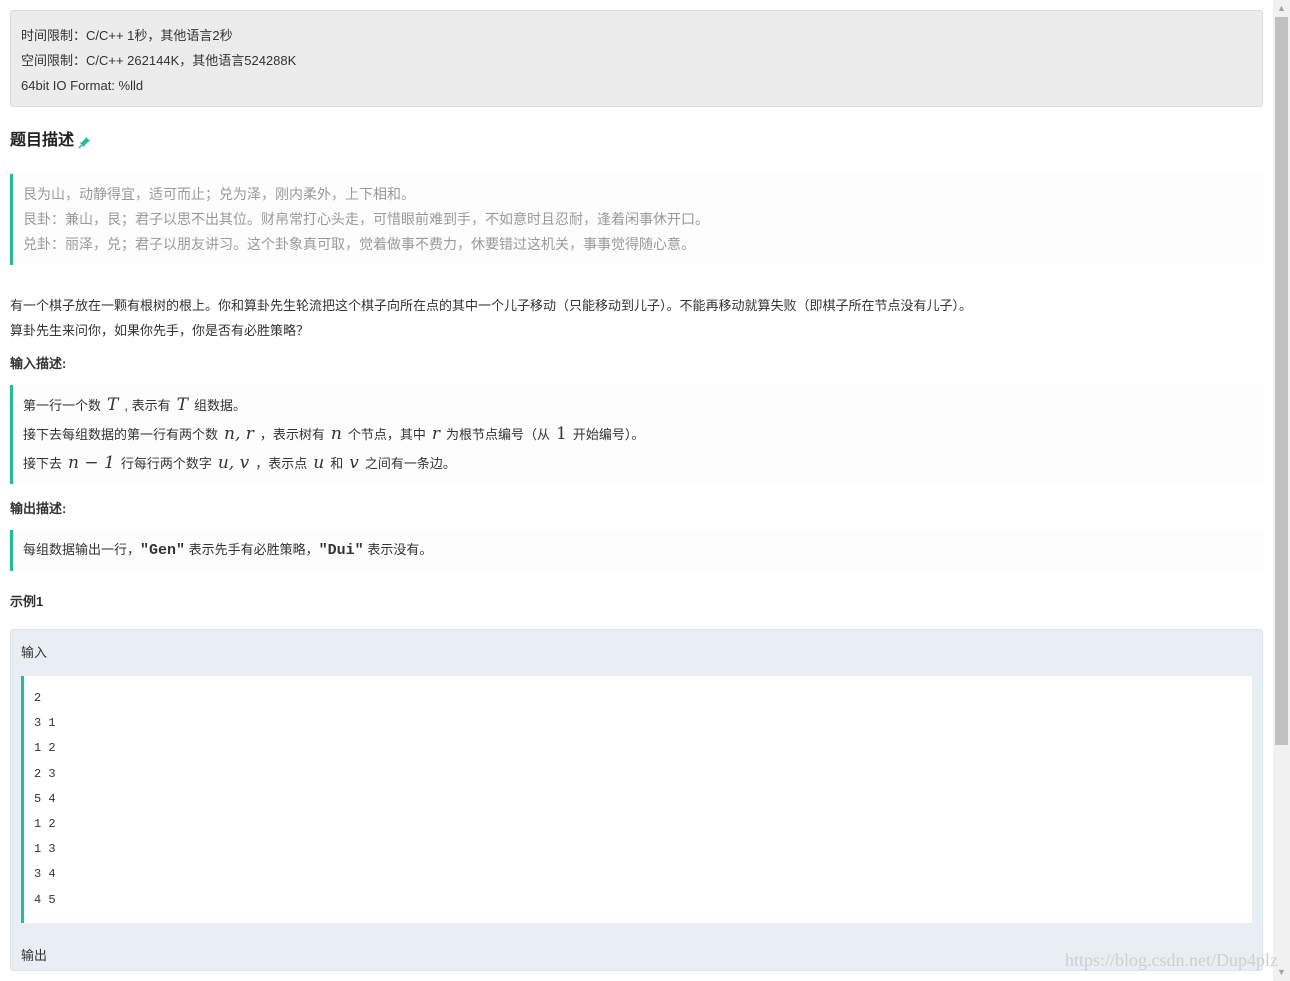 Image resolution: width=1290 pixels, height=981 pixels. Describe the element at coordinates (38, 363) in the screenshot. I see `input-heading: 输入描述:` at that location.